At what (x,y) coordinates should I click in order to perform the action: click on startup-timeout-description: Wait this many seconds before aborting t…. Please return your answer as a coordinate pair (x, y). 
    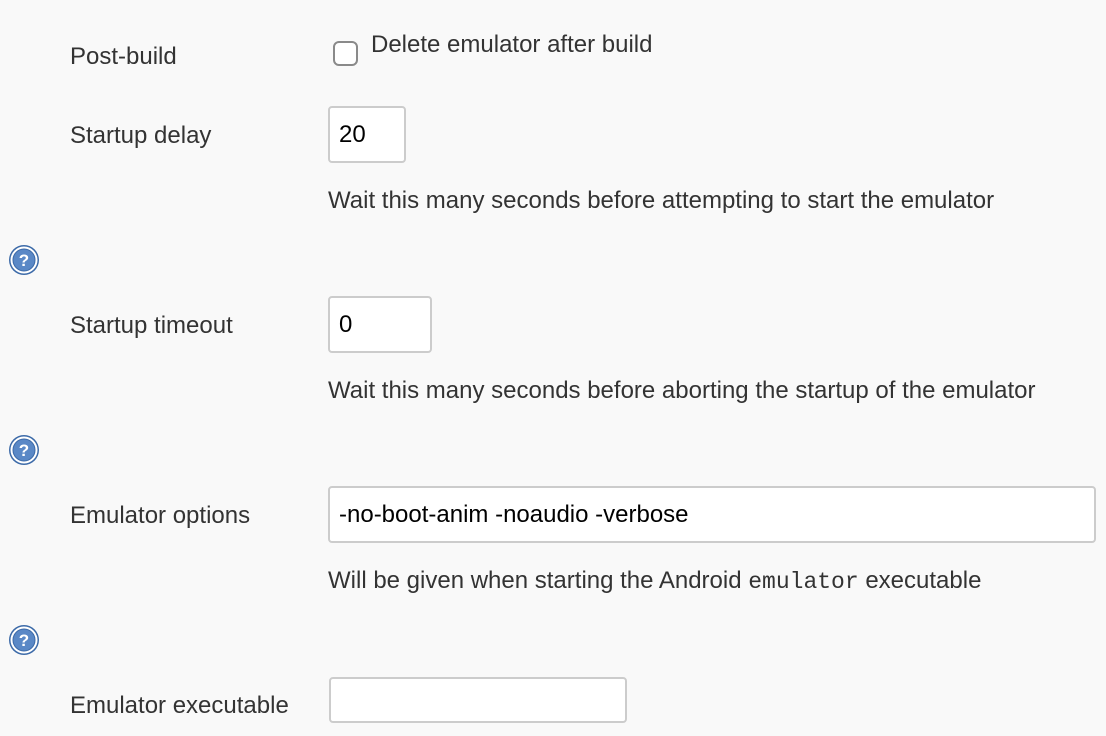
    Looking at the image, I should click on (682, 390).